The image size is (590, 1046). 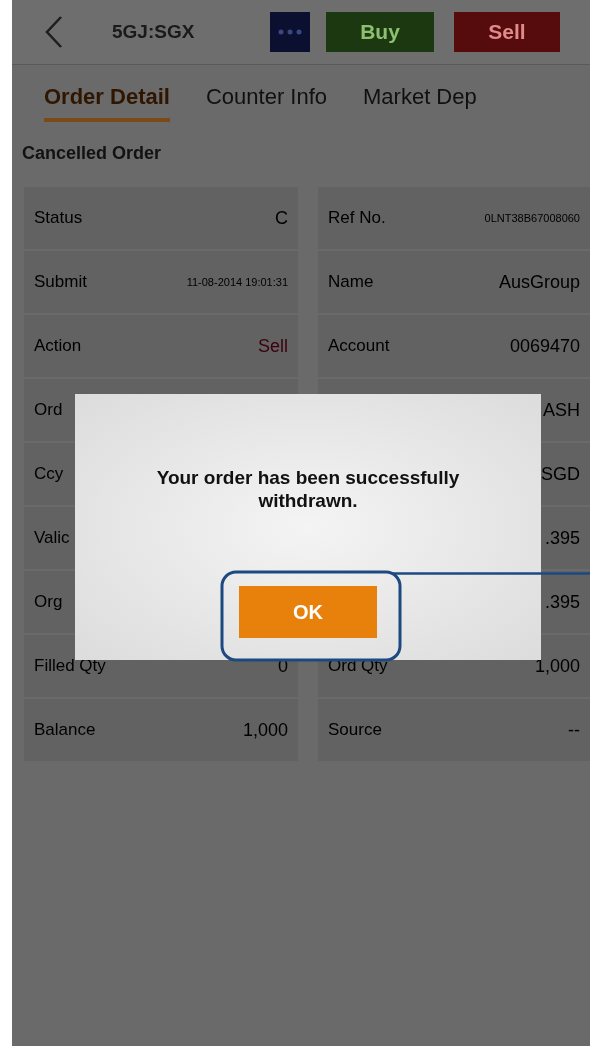 I want to click on field-label: Valic, so click(x=52, y=538).